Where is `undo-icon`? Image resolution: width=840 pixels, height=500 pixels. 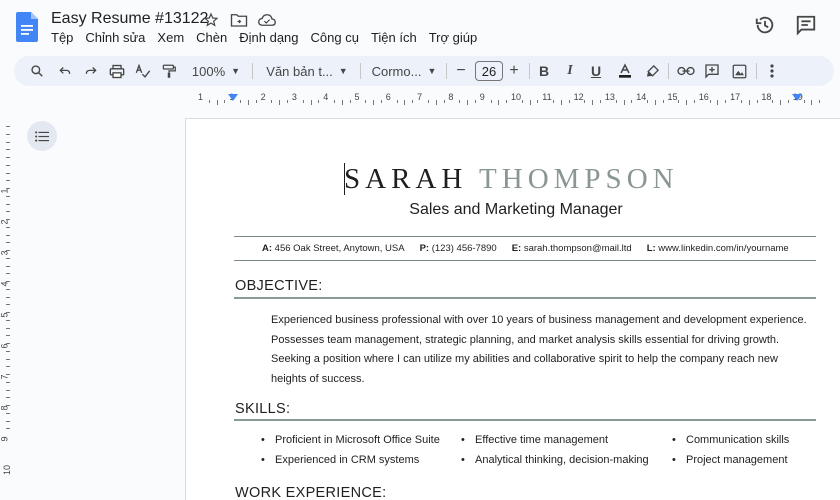 undo-icon is located at coordinates (65, 71).